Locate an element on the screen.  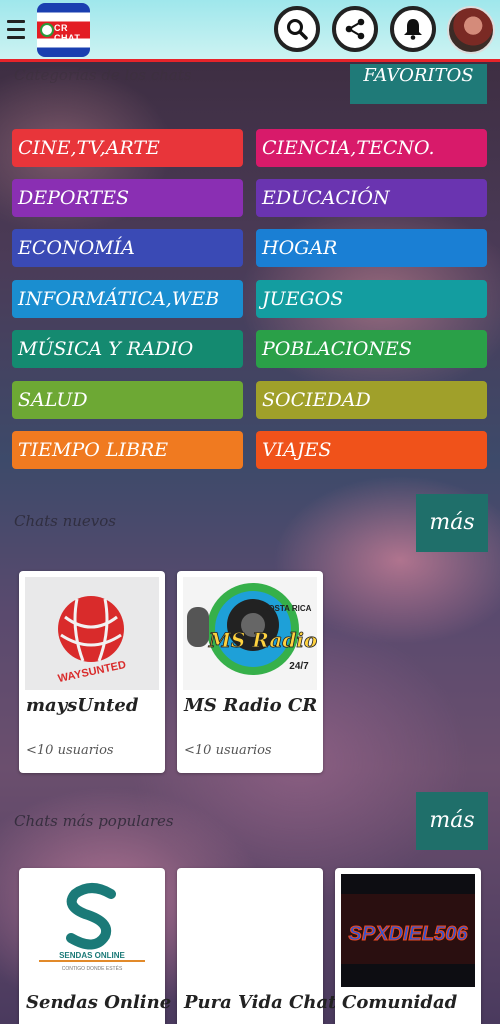
card-logo-subtext: COSTA RICA is located at coordinates (287, 608).